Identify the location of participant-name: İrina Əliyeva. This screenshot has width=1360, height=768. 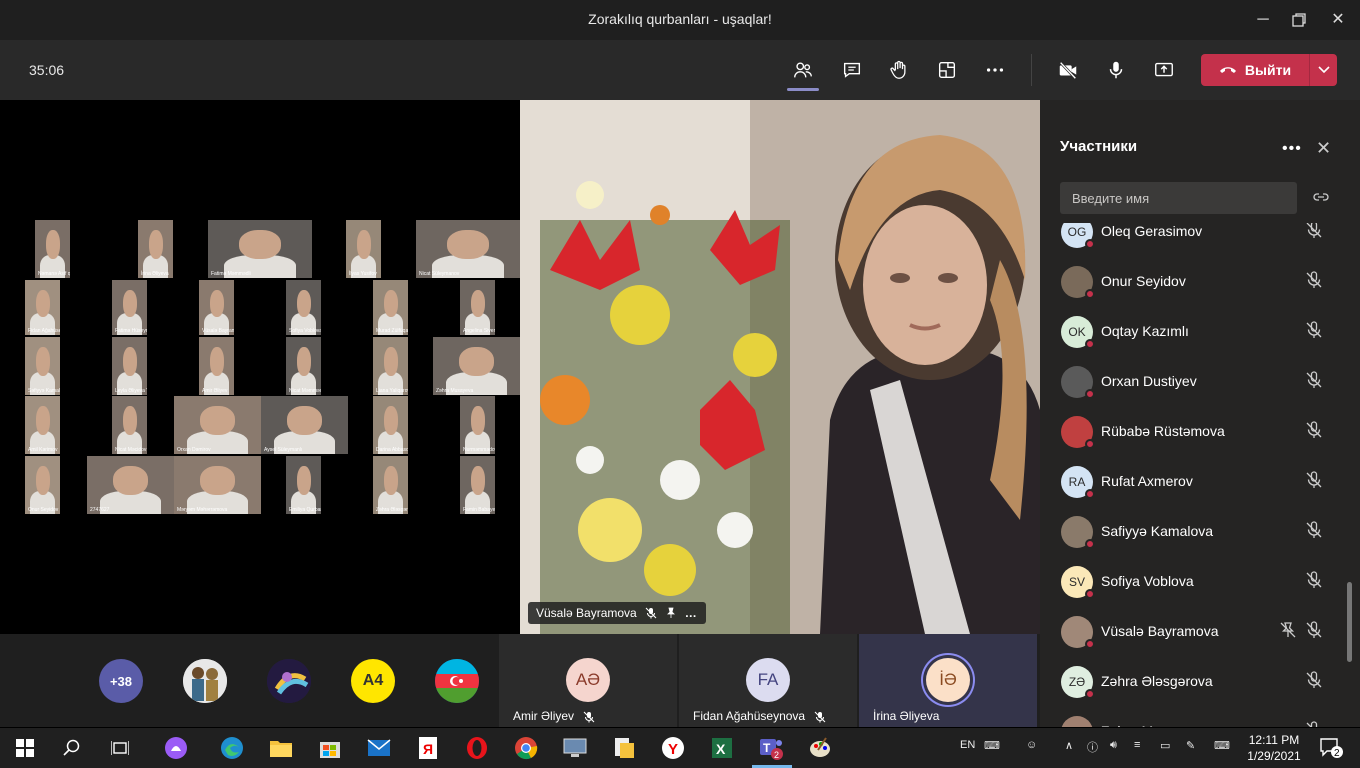
(906, 716).